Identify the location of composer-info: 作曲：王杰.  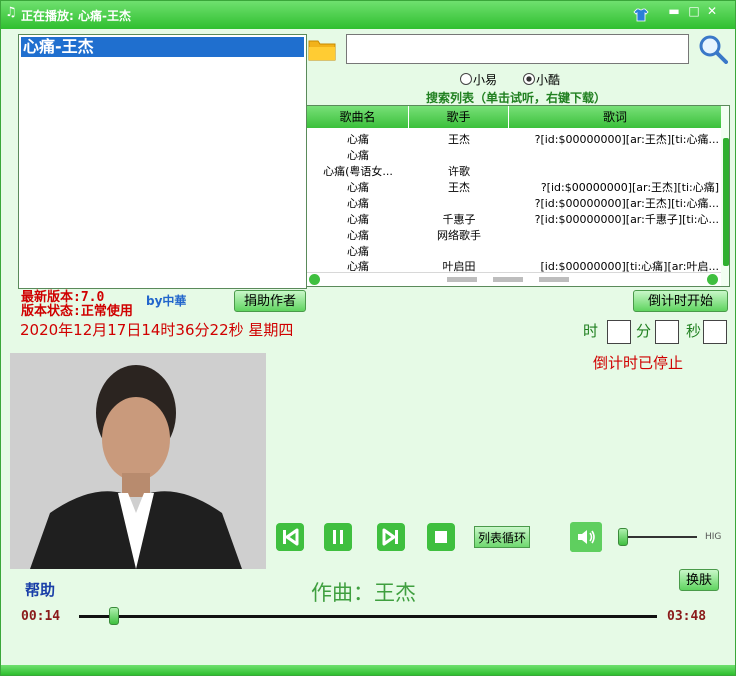
(363, 593).